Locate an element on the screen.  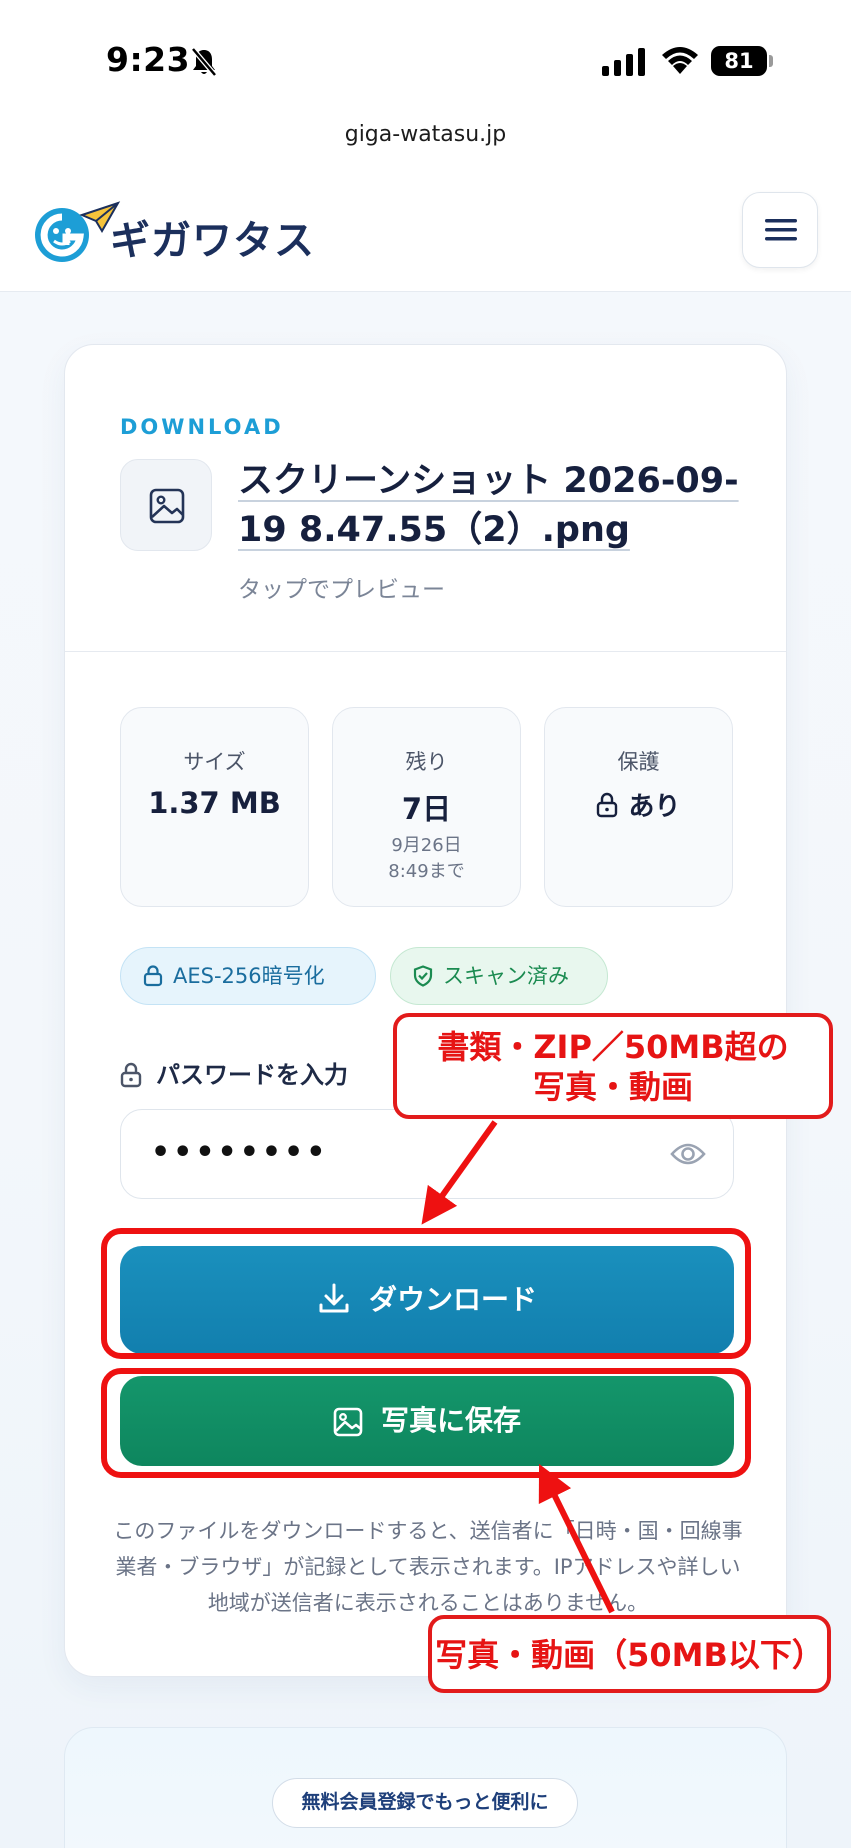
chip-label: AES-256暗号化 is located at coordinates (249, 976).